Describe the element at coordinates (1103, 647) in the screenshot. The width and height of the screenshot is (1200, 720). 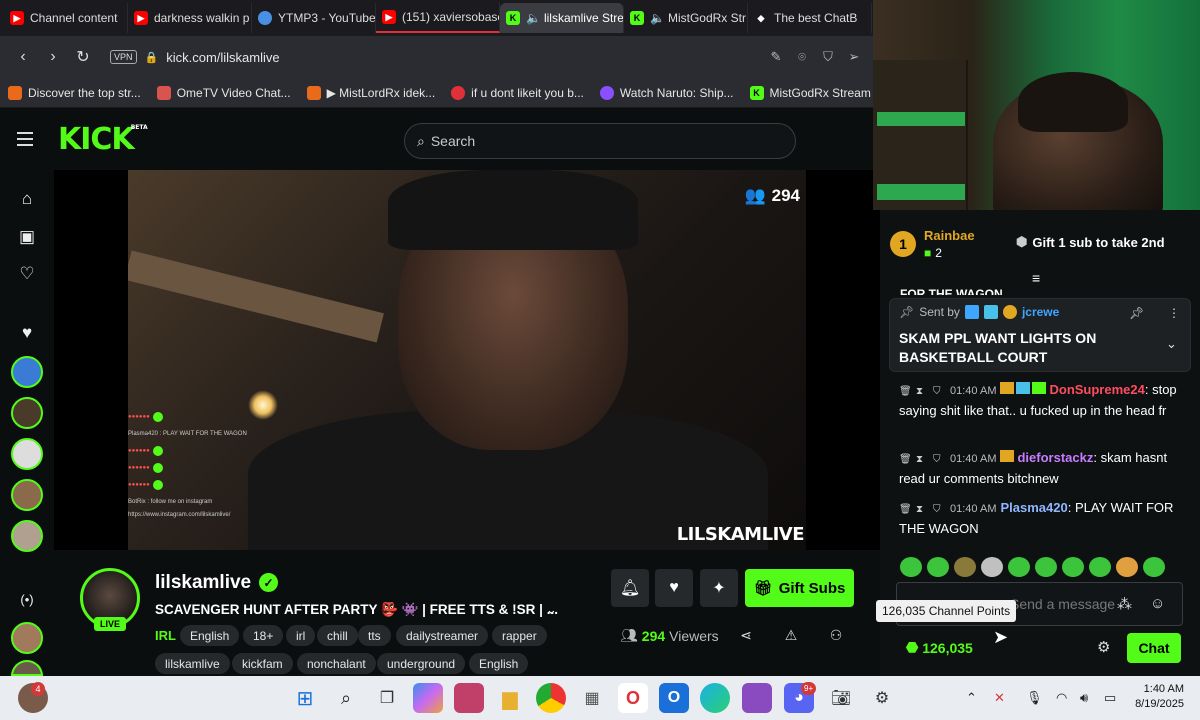
I see `gear-icon: ⚙` at that location.